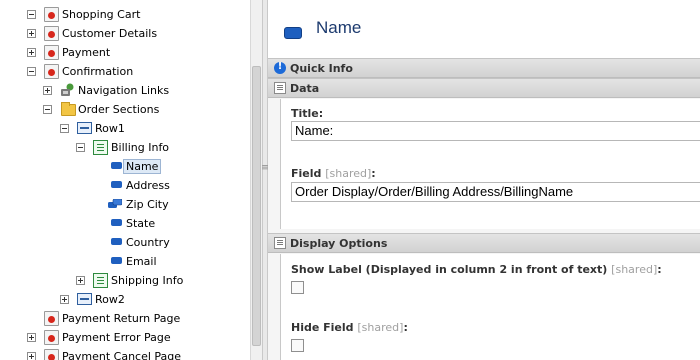 The image size is (700, 360). Describe the element at coordinates (86, 52) in the screenshot. I see `tree-item-label: Payment` at that location.